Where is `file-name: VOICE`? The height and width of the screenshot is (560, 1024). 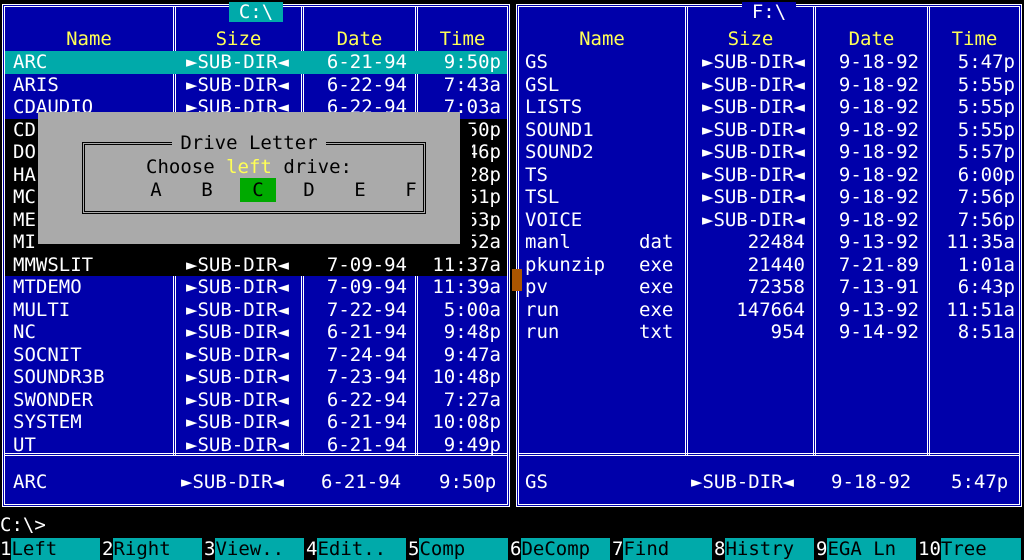
file-name: VOICE is located at coordinates (554, 219).